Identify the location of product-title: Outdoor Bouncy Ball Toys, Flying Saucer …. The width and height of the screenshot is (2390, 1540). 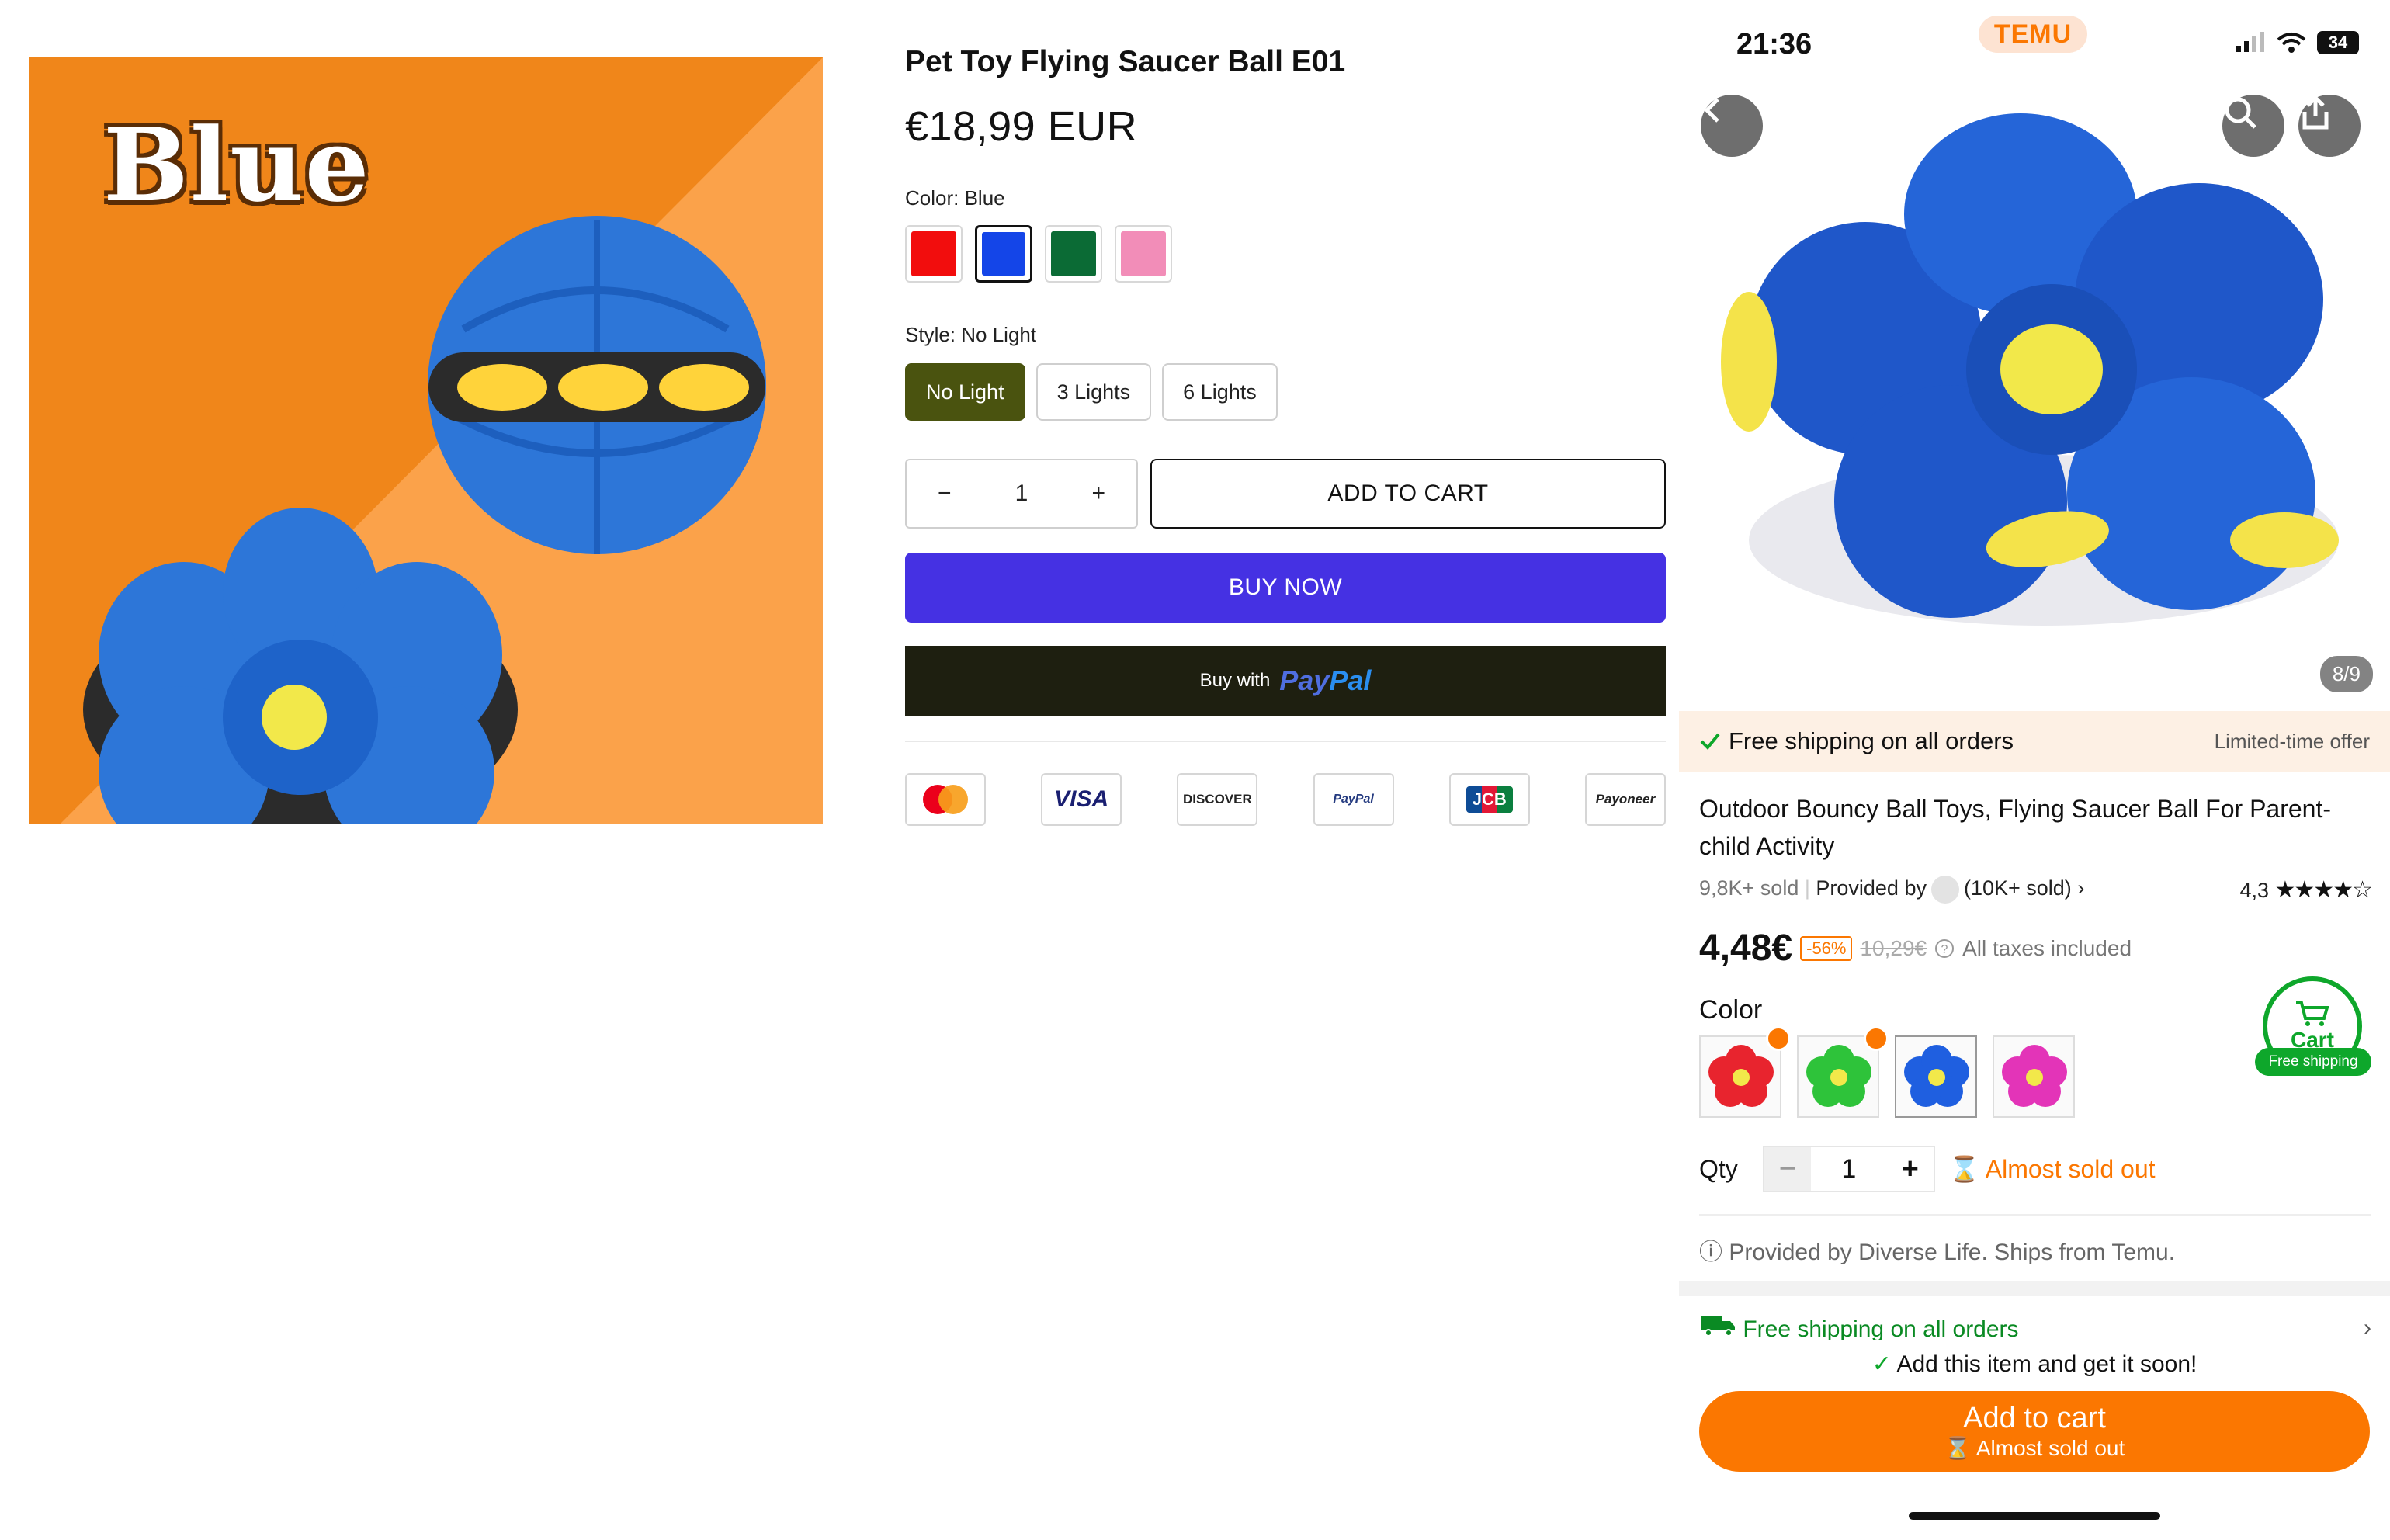
(2015, 827).